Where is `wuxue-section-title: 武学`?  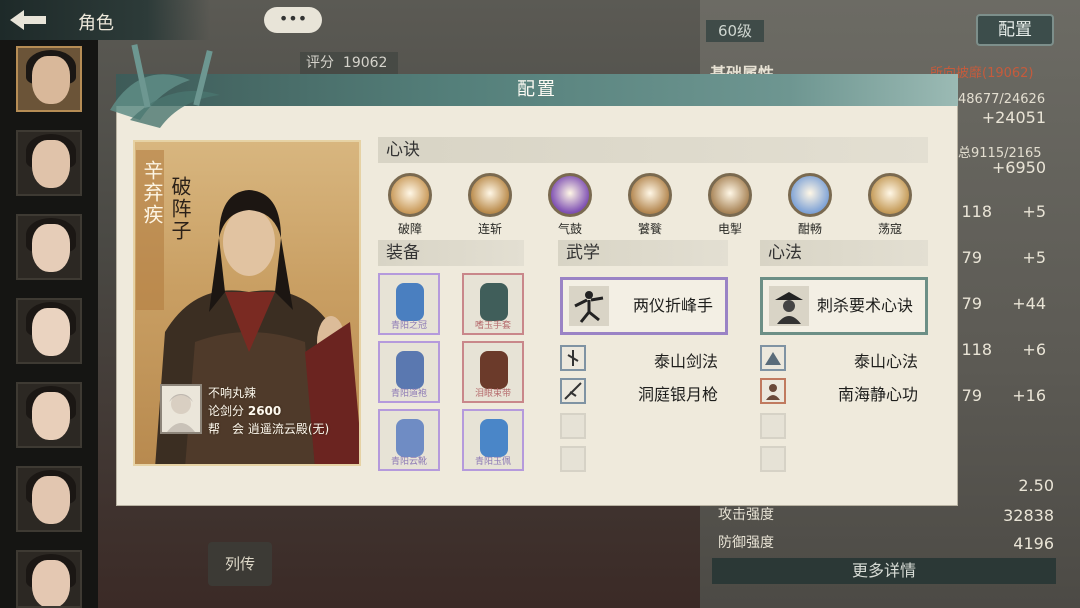
wuxue-section-title: 武学 is located at coordinates (643, 253).